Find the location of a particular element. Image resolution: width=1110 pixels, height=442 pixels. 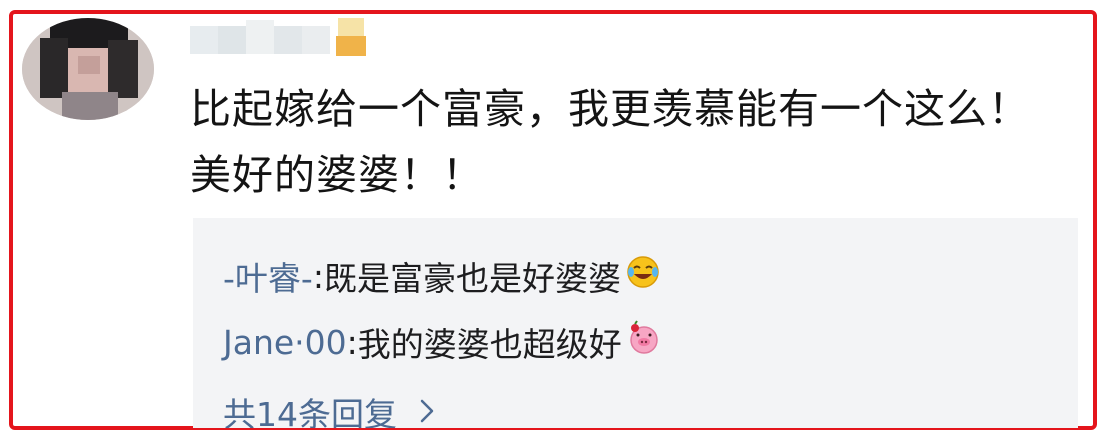

reply-text: 既是富豪也是好婆婆 is located at coordinates (472, 278).